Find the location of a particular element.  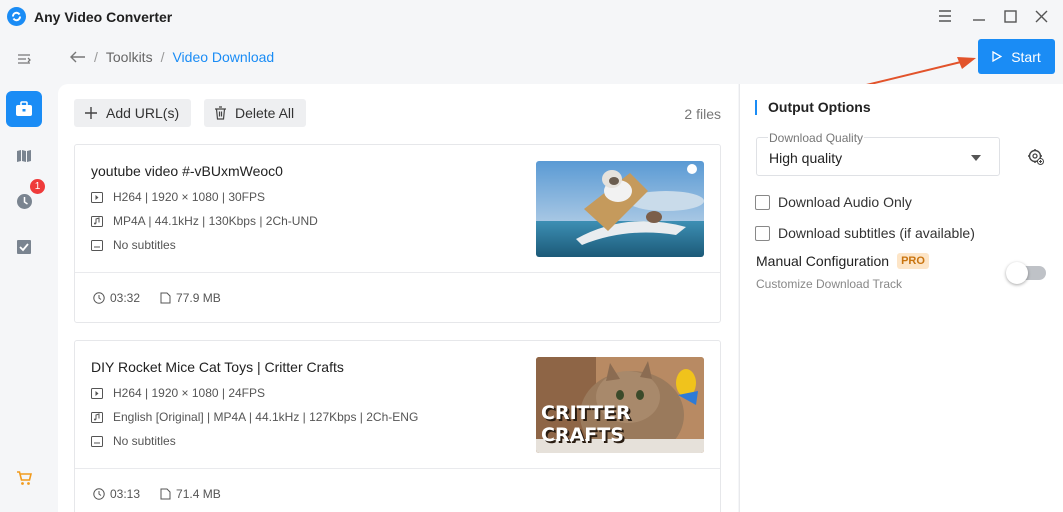

sidebar-item-library is located at coordinates (24, 156).